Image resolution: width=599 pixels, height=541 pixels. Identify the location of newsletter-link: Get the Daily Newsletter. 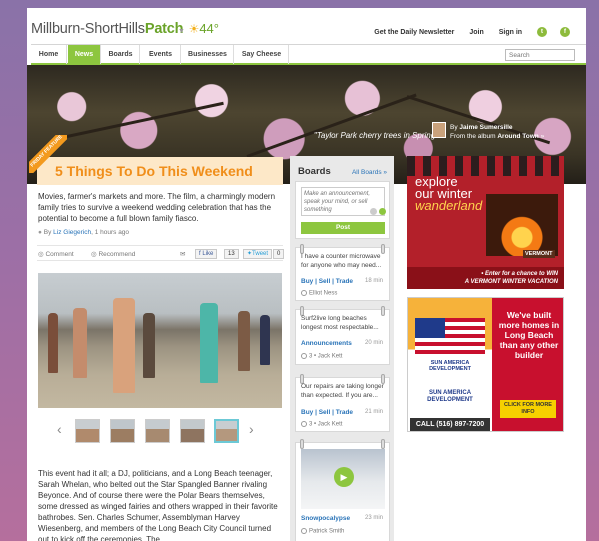
(414, 32).